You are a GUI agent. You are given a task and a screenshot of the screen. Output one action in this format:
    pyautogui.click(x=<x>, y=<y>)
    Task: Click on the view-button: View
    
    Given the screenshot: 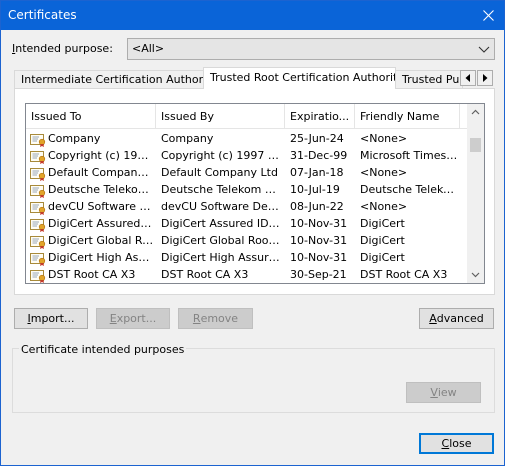 What is the action you would take?
    pyautogui.click(x=443, y=392)
    